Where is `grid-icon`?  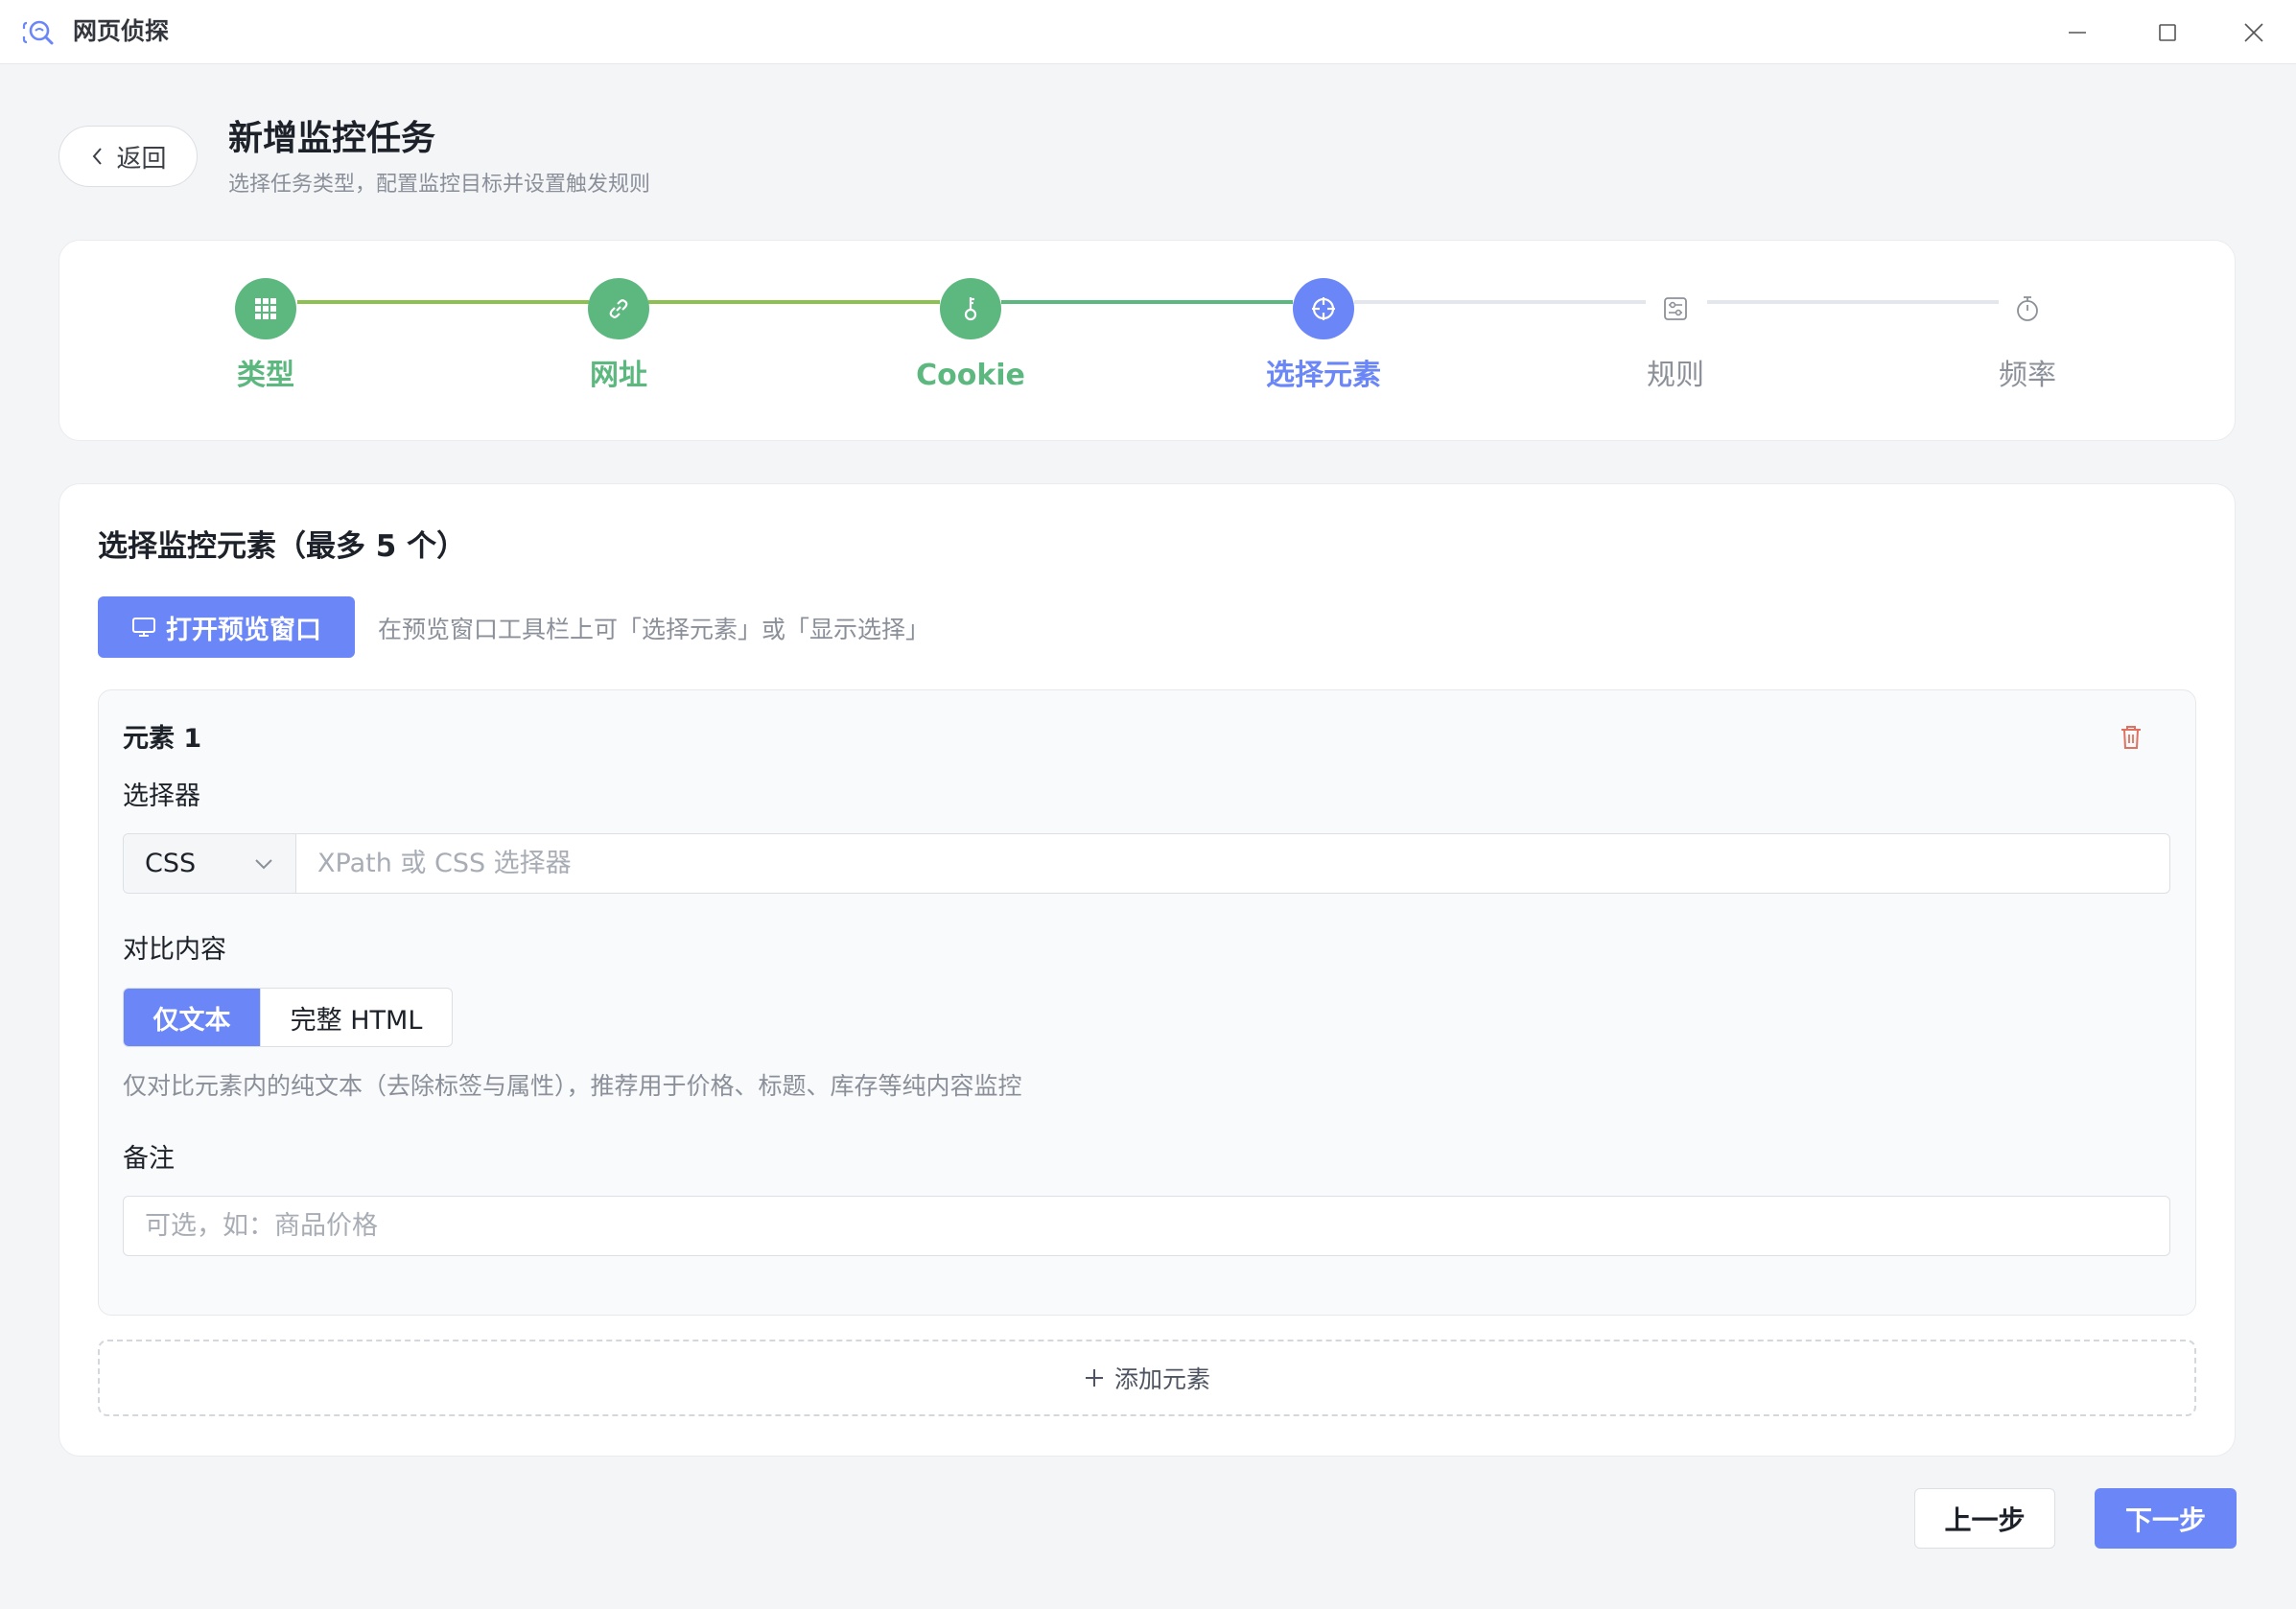 grid-icon is located at coordinates (265, 308).